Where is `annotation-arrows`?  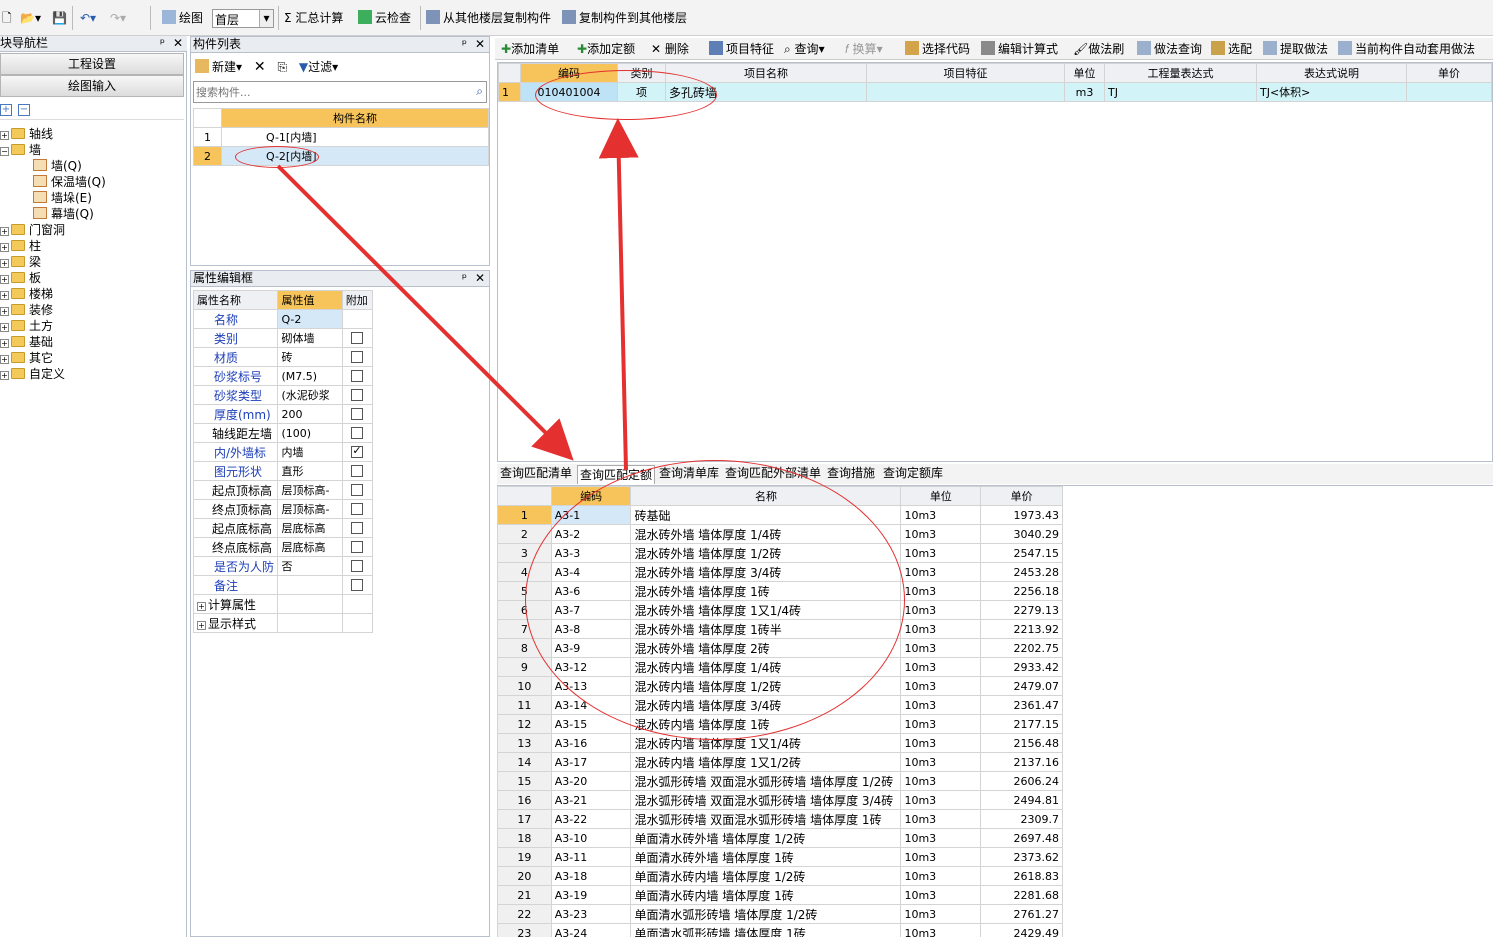
annotation-arrows is located at coordinates (457, 294).